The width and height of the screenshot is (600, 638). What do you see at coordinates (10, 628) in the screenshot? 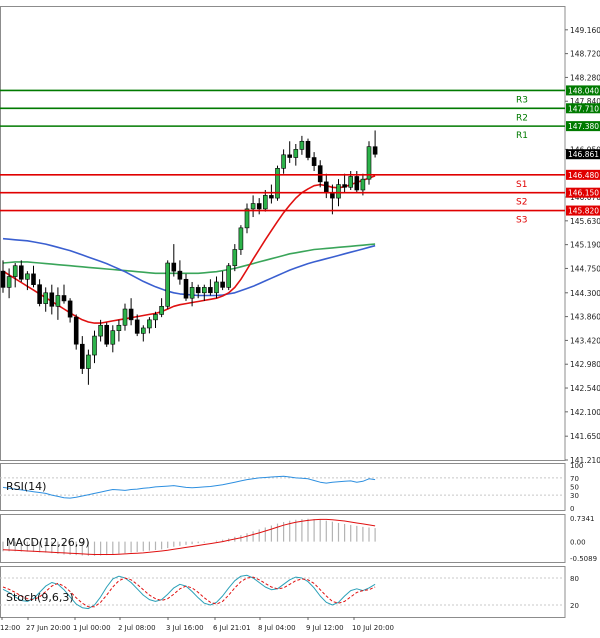
I see `time-tick-label: 12:00` at bounding box center [10, 628].